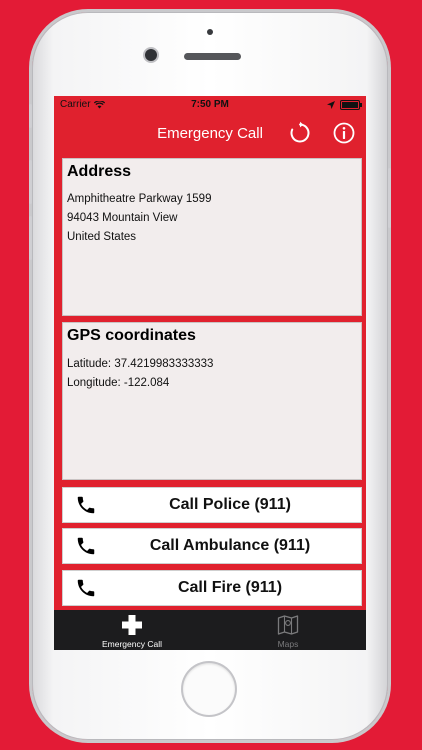 The image size is (422, 750). I want to click on address-heading: Address, so click(99, 171).